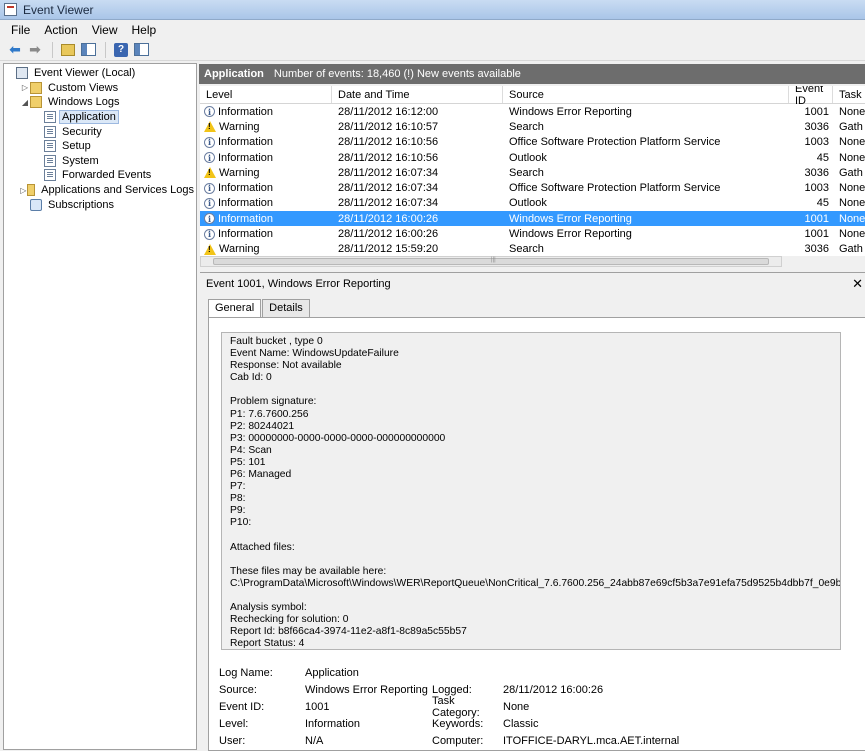  Describe the element at coordinates (262, 547) in the screenshot. I see `description-line: Attached files:` at that location.